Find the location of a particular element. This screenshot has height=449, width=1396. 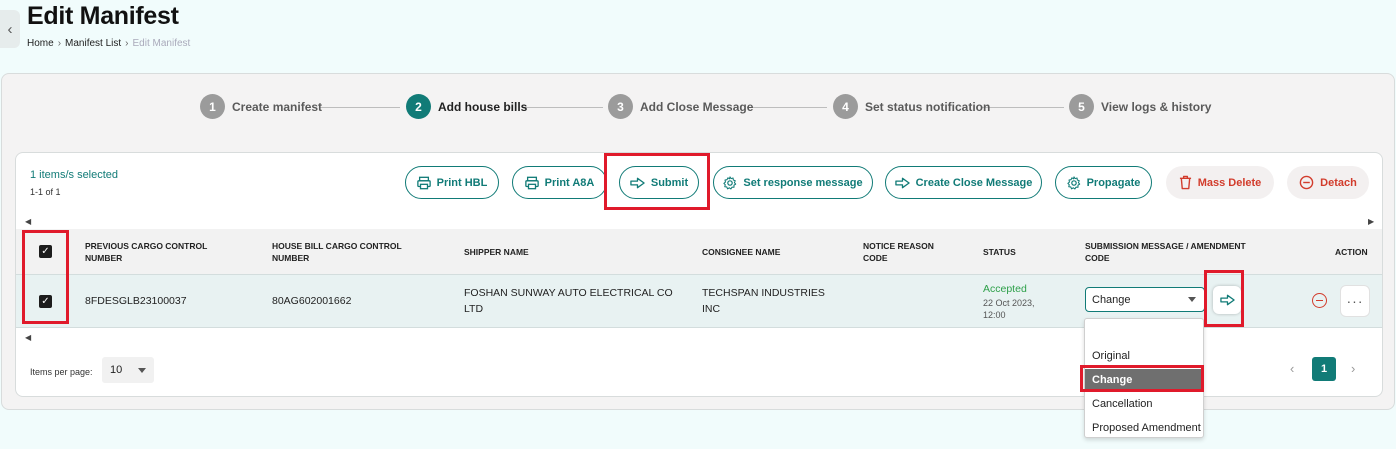

print-hbl-button: Print HBL is located at coordinates (452, 182).